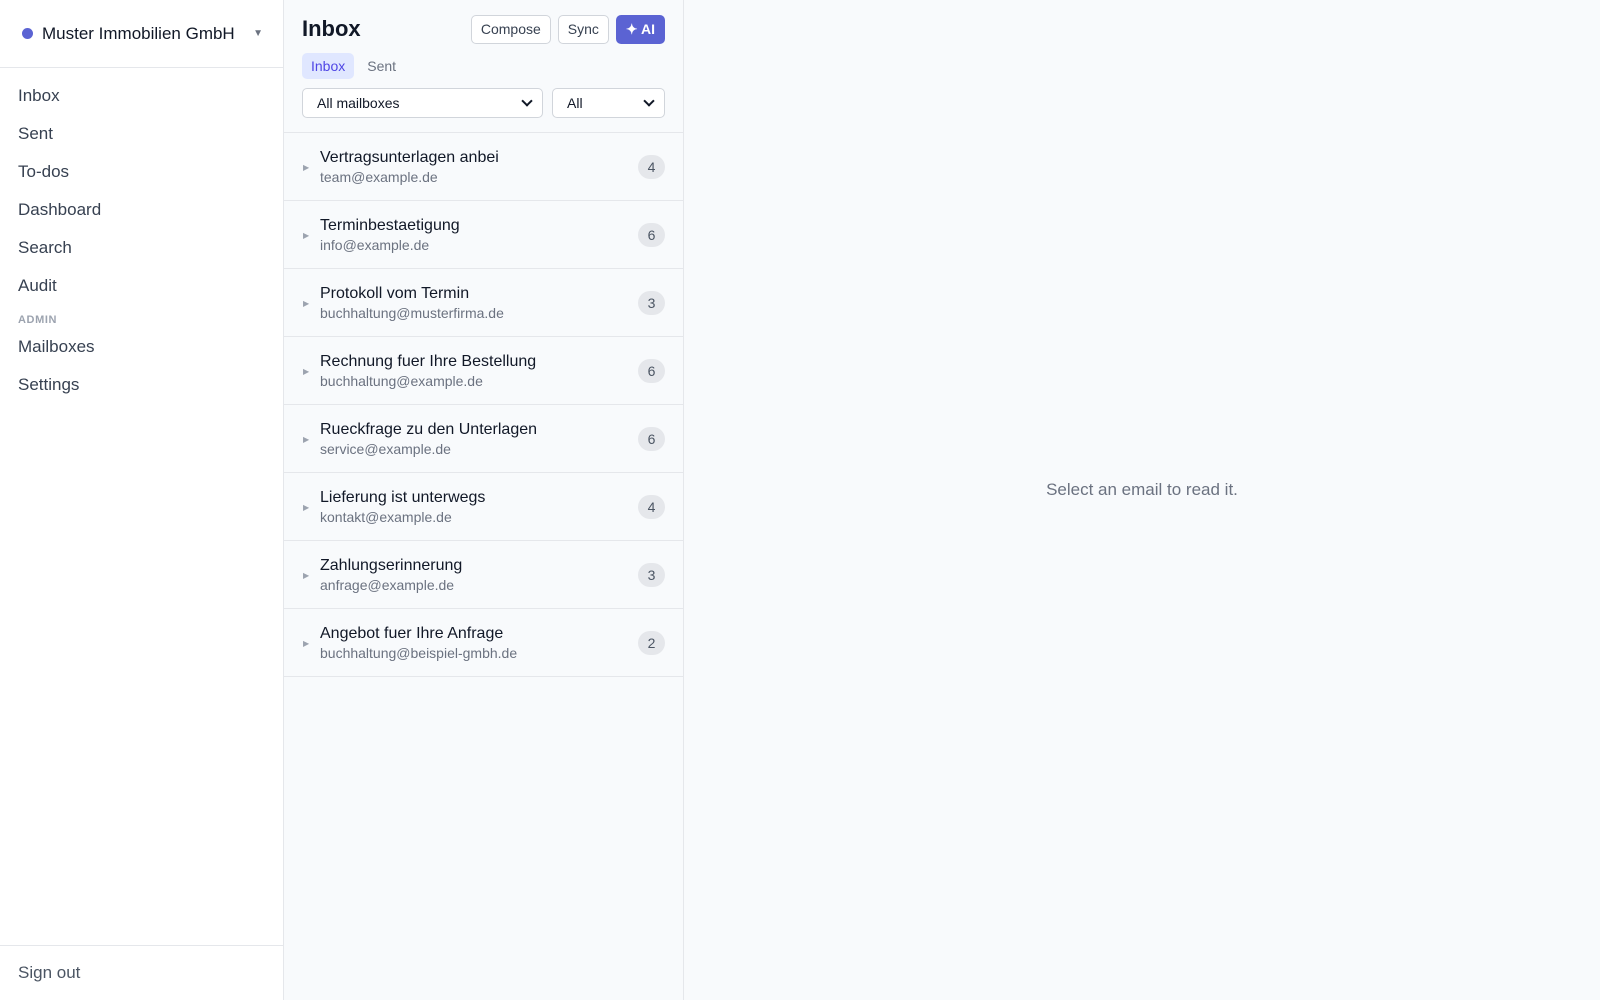  What do you see at coordinates (141, 972) in the screenshot?
I see `sidebar-footer: Sign out` at bounding box center [141, 972].